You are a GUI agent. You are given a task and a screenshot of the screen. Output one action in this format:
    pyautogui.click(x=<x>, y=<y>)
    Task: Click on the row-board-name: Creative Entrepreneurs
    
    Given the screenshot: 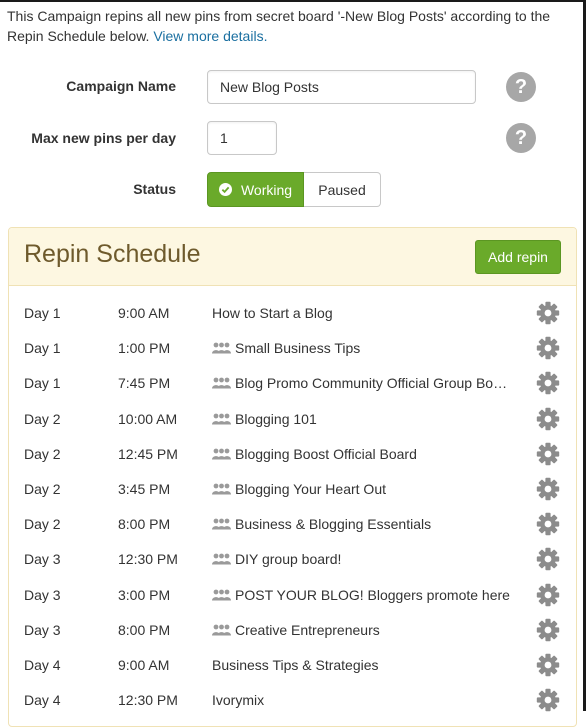 What is the action you would take?
    pyautogui.click(x=307, y=629)
    